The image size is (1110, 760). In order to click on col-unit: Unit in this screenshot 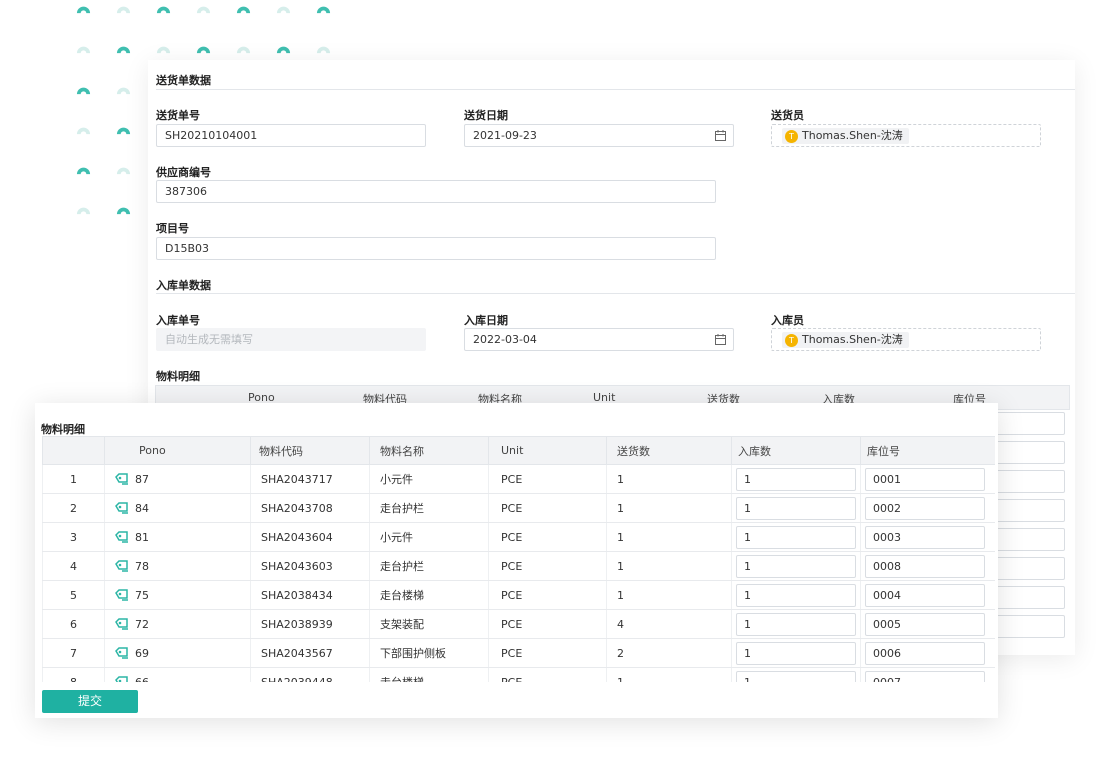, I will do `click(547, 450)`.